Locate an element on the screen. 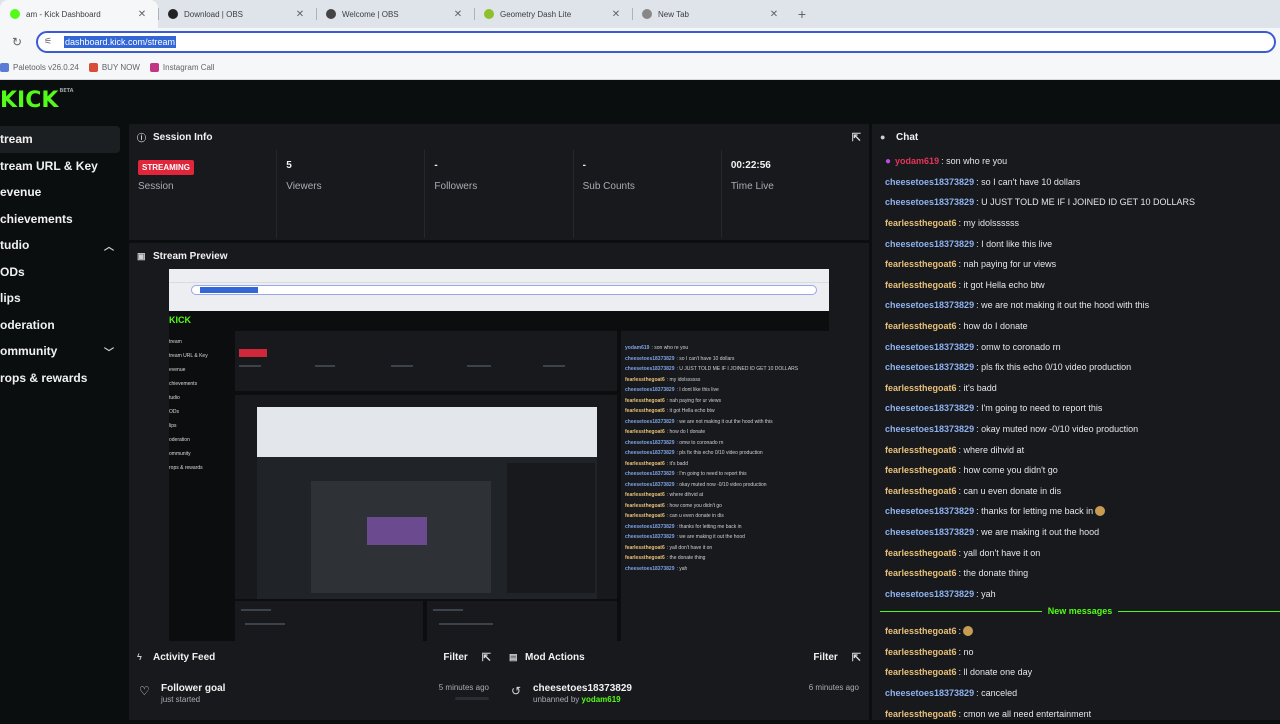  mod-actions-header: ▤ Mod Actions Filter ⇱ is located at coordinates (685, 657).